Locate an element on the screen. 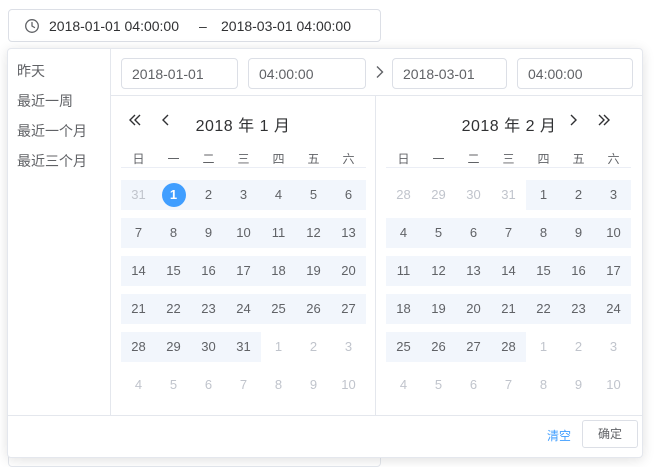  shortcut-last-week: 最近一周 is located at coordinates (59, 106).